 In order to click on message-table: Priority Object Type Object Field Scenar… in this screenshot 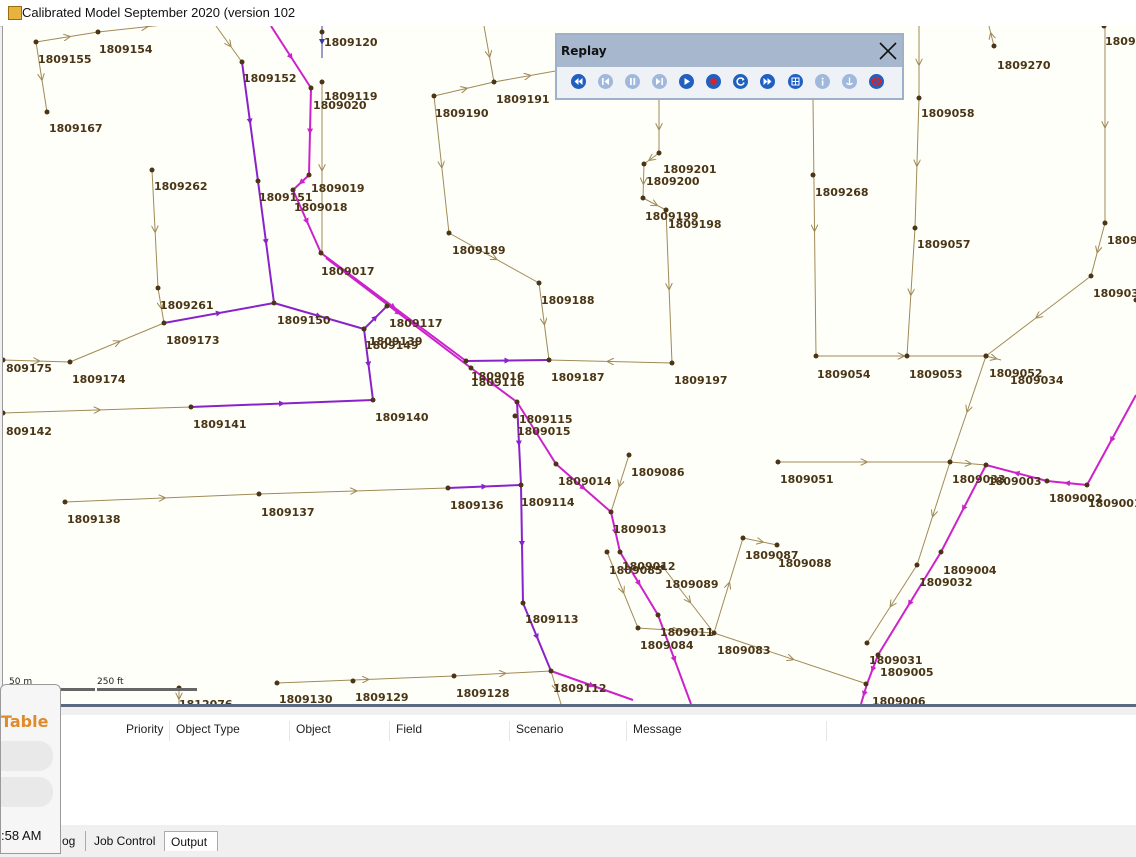, I will do `click(568, 770)`.